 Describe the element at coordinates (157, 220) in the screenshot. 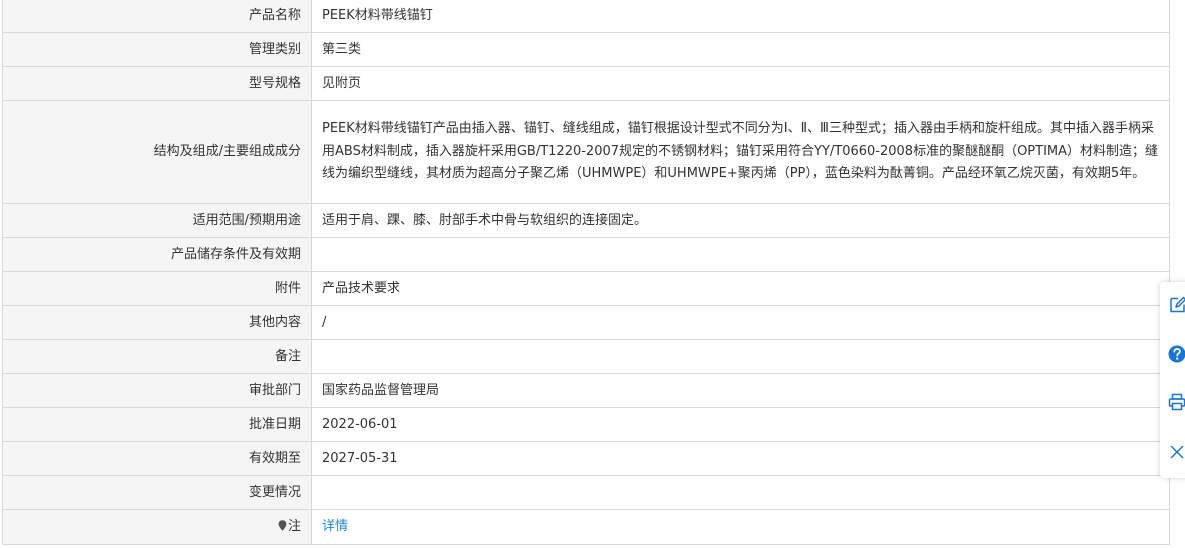

I see `row-label: 适用范围/预期用途` at that location.